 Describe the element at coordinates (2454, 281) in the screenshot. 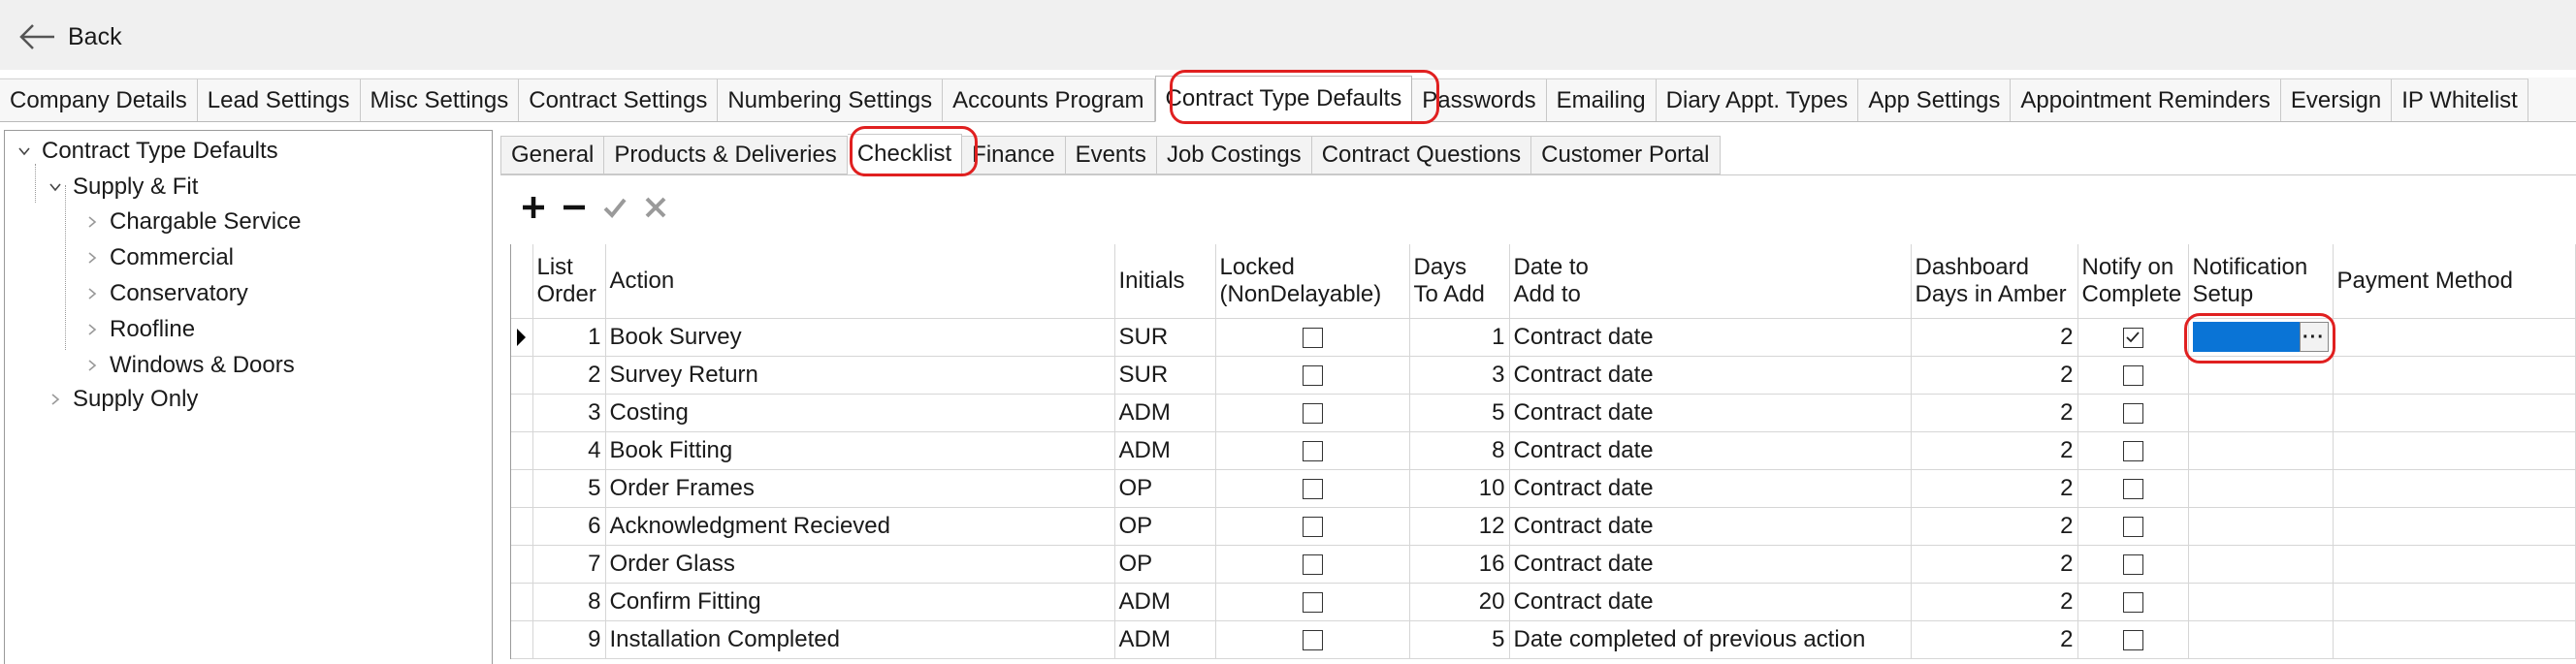

I see `payment-method-header: Payment Method` at that location.